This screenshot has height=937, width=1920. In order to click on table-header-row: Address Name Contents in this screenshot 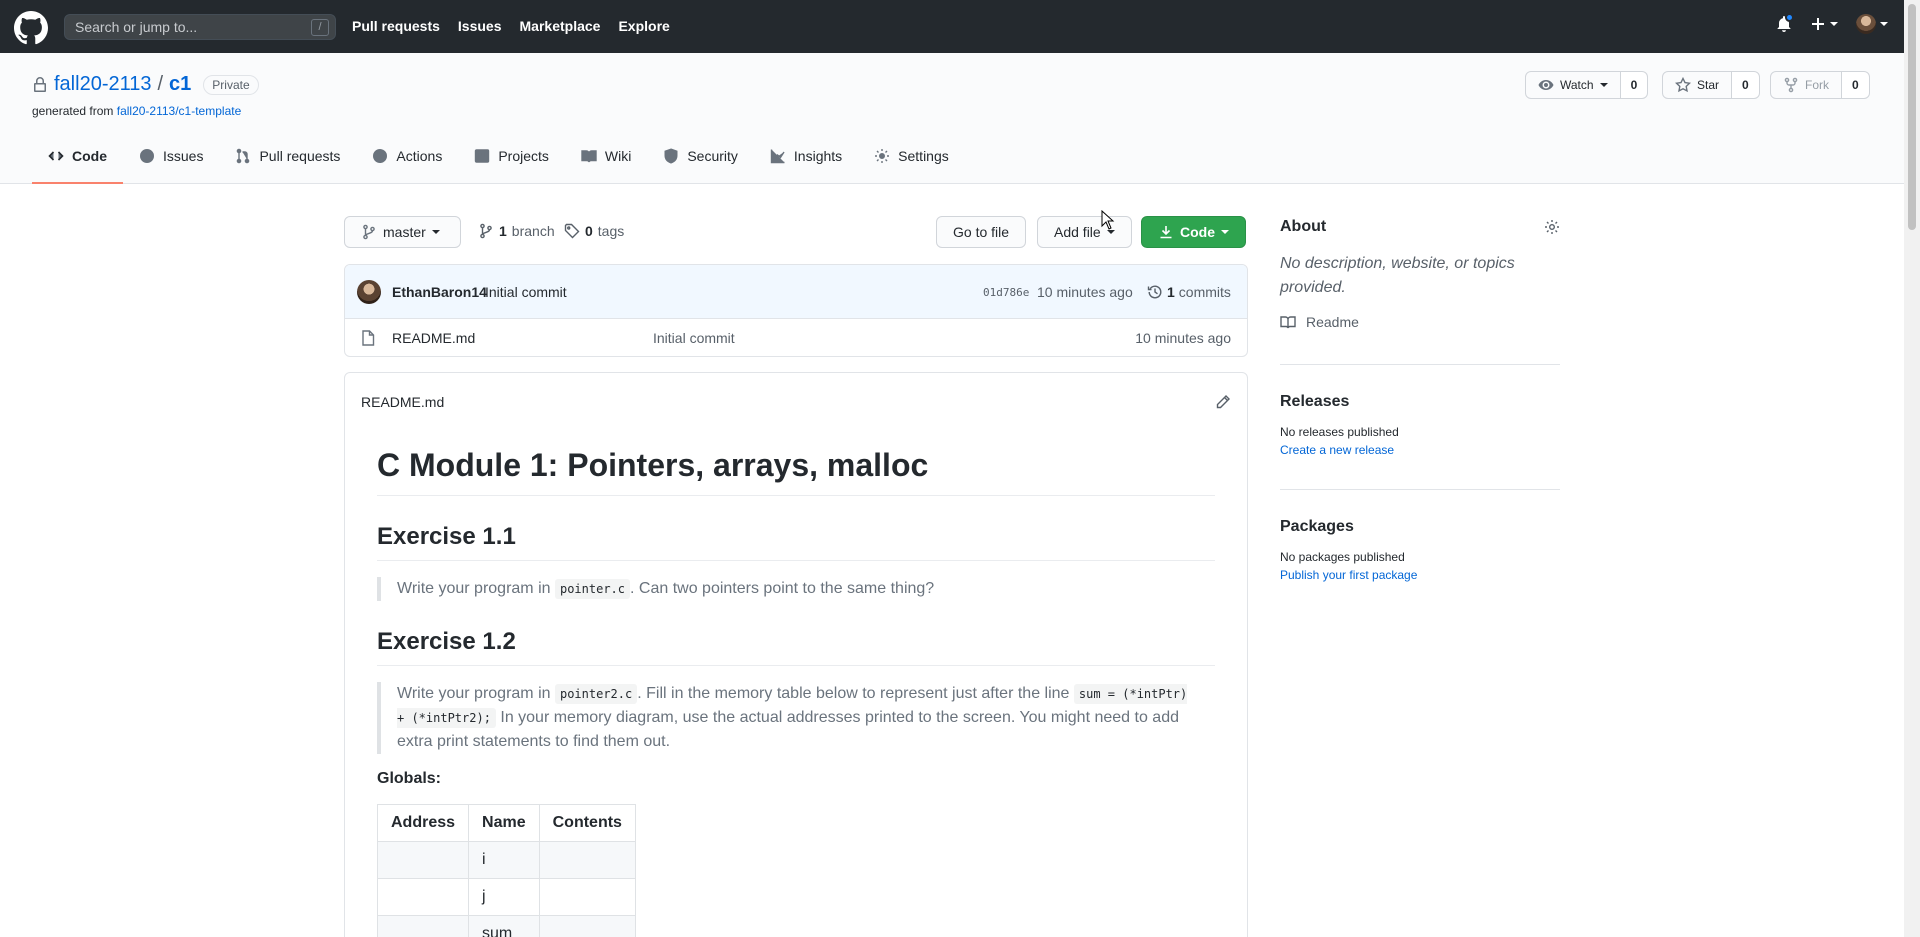, I will do `click(506, 823)`.